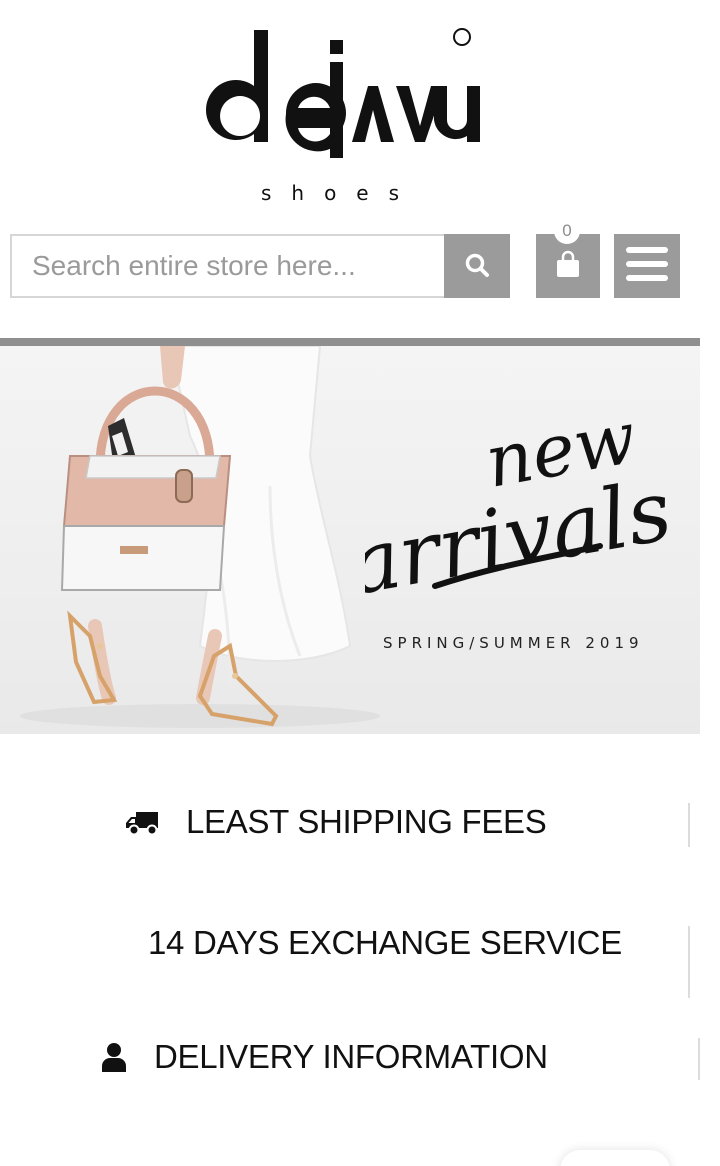 Image resolution: width=720 pixels, height=1166 pixels. What do you see at coordinates (615, 1158) in the screenshot?
I see `chat-widget` at bounding box center [615, 1158].